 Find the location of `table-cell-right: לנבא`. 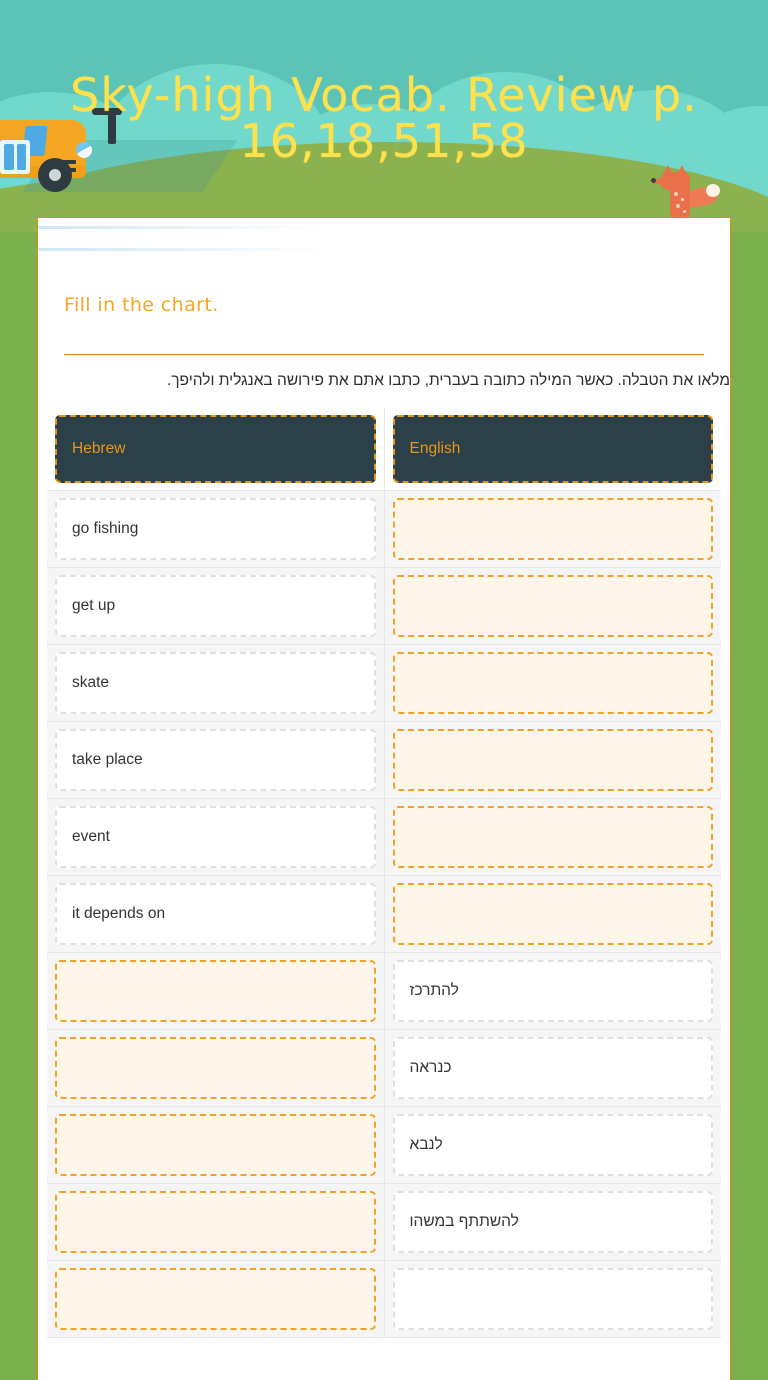

table-cell-right: לנבא is located at coordinates (552, 1145).